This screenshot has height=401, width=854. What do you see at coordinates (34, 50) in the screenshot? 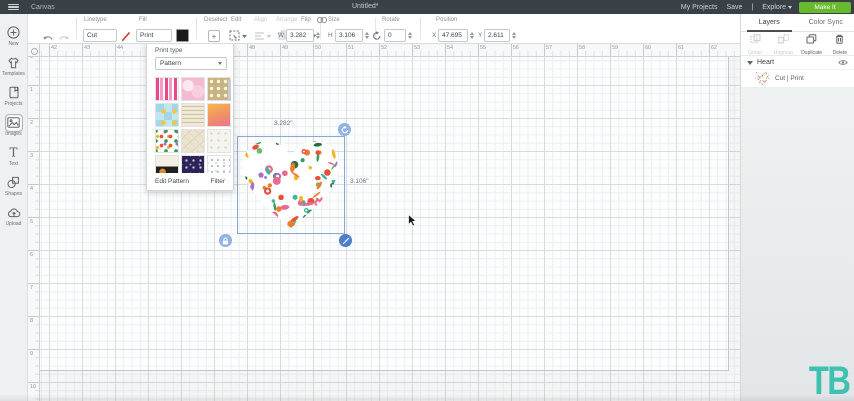
I see `ruler-origin-icon` at bounding box center [34, 50].